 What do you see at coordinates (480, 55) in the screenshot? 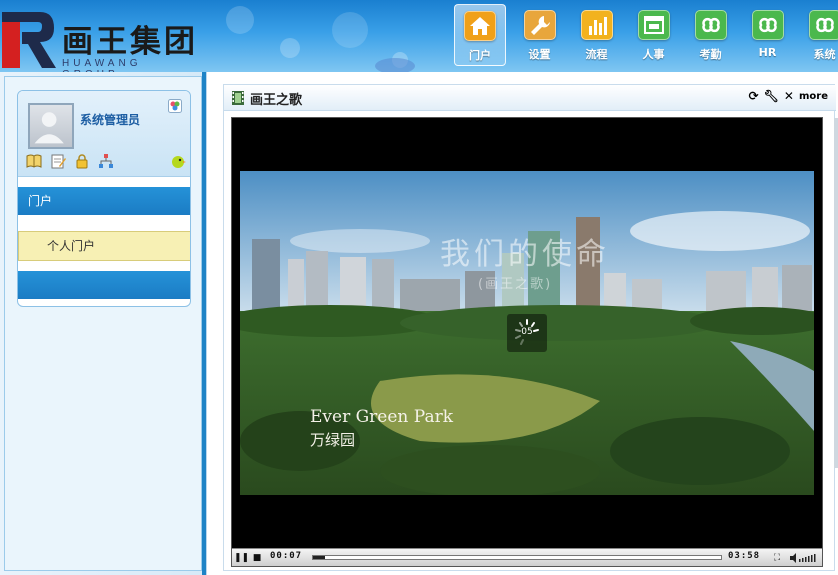
I see `nav-label: 门户` at bounding box center [480, 55].